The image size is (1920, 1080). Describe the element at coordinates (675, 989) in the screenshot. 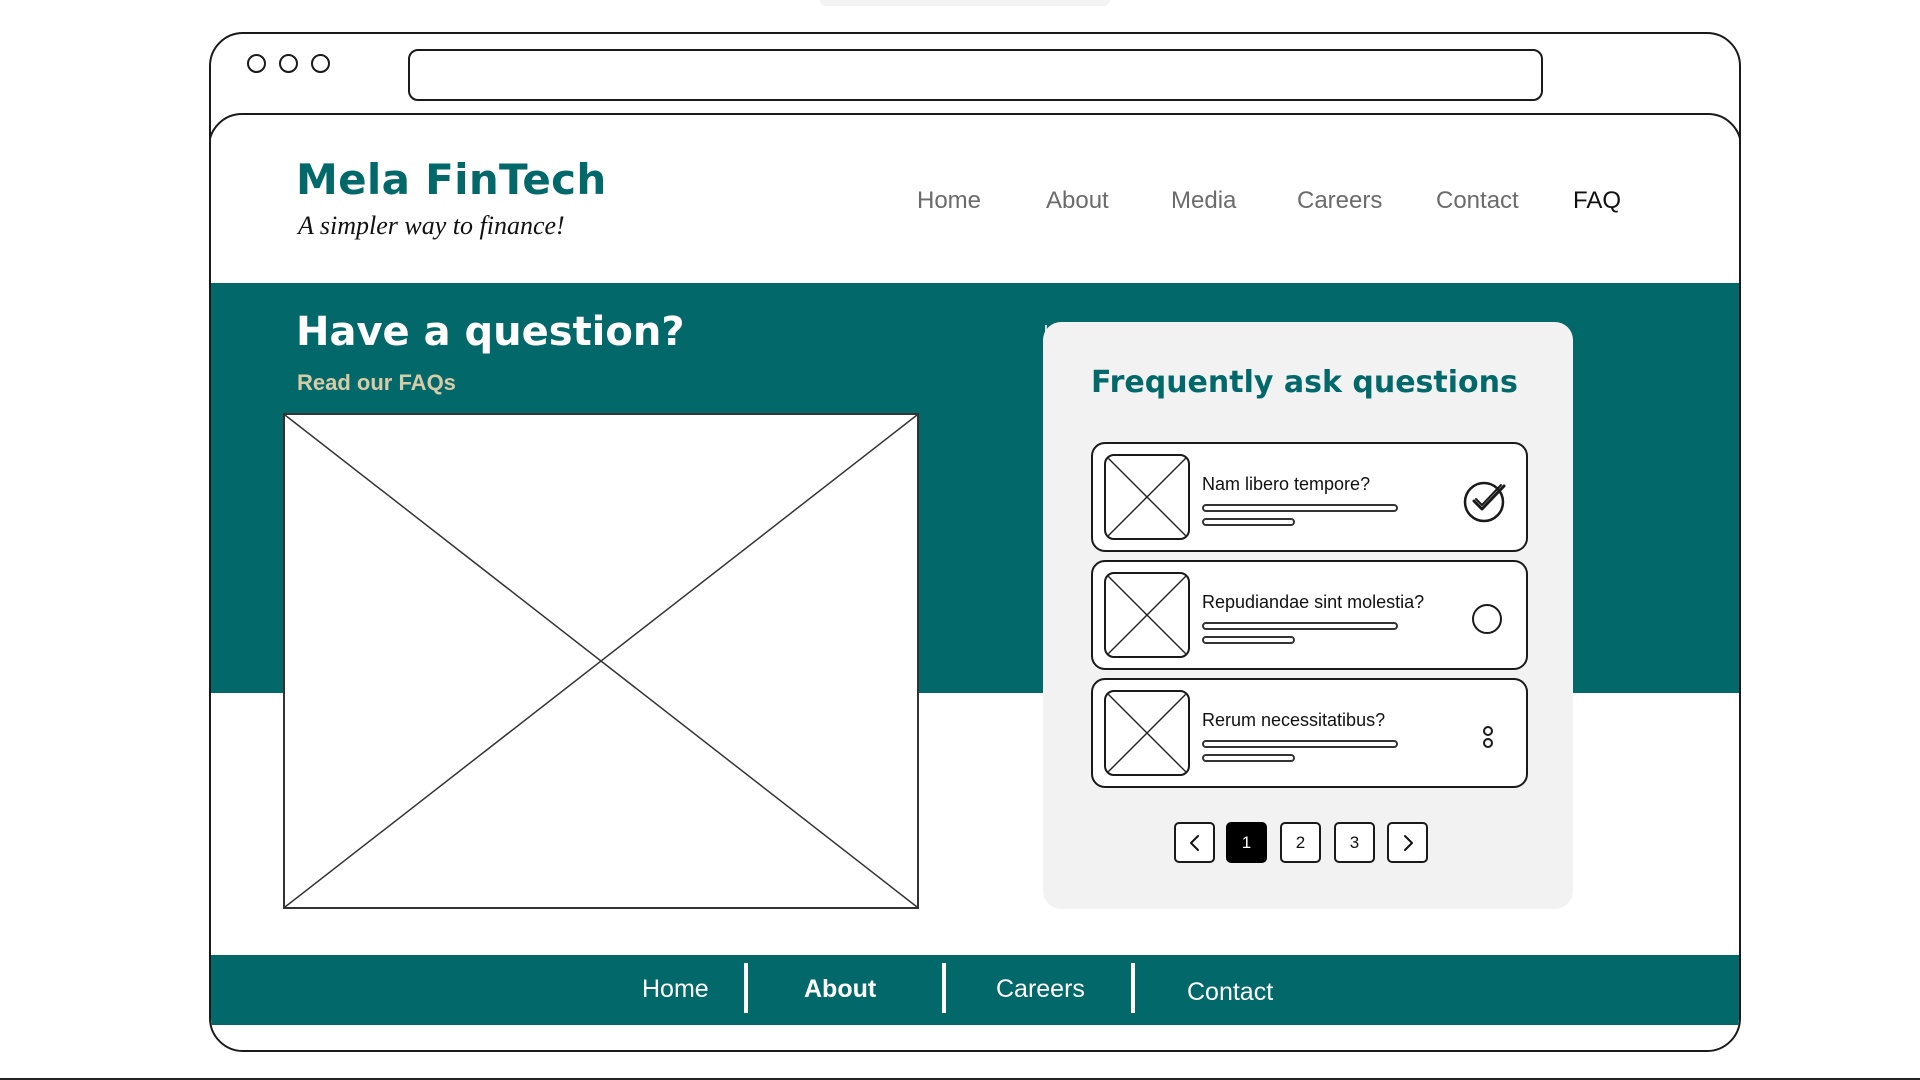

I see `footer-link-home: Home` at that location.